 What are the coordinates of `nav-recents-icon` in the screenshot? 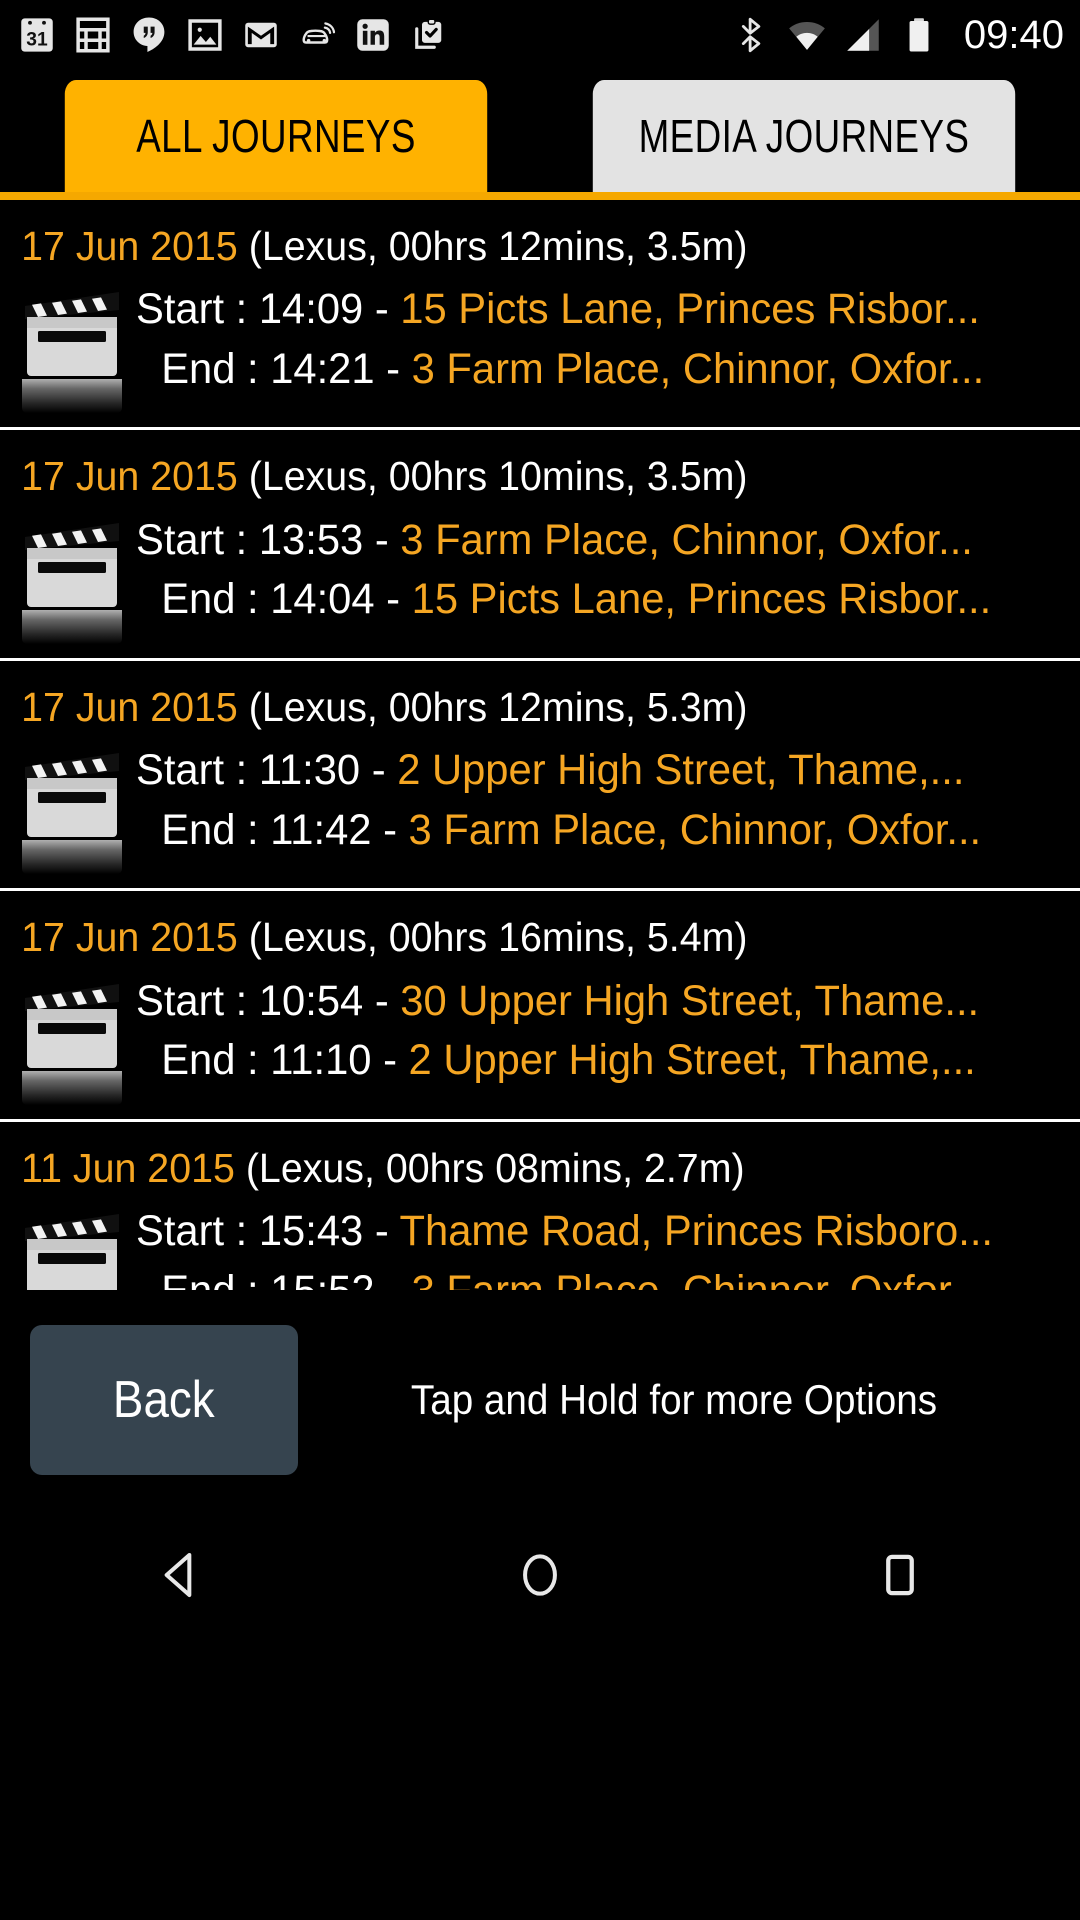 It's located at (900, 1575).